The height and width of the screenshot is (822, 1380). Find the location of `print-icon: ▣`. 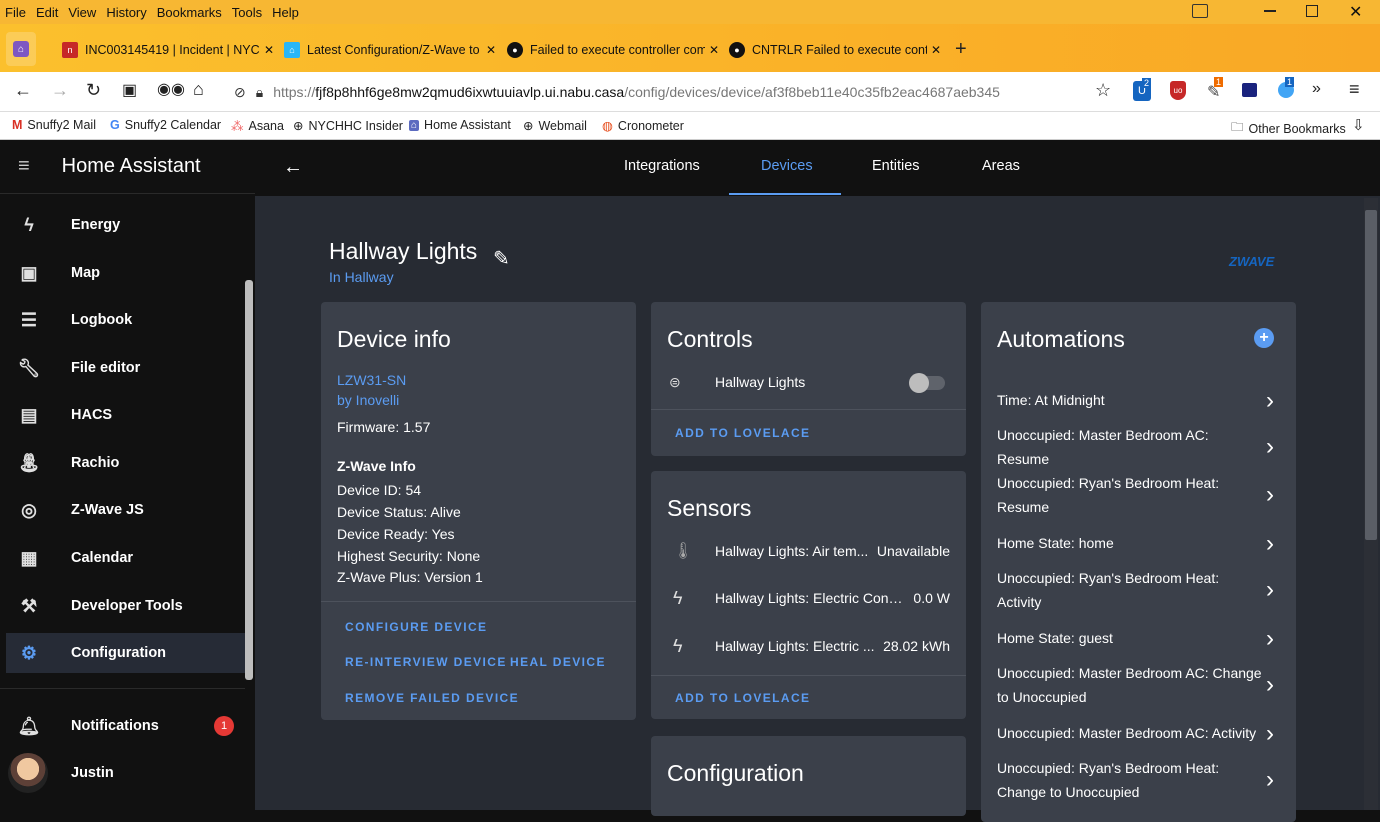

print-icon: ▣ is located at coordinates (129, 90).